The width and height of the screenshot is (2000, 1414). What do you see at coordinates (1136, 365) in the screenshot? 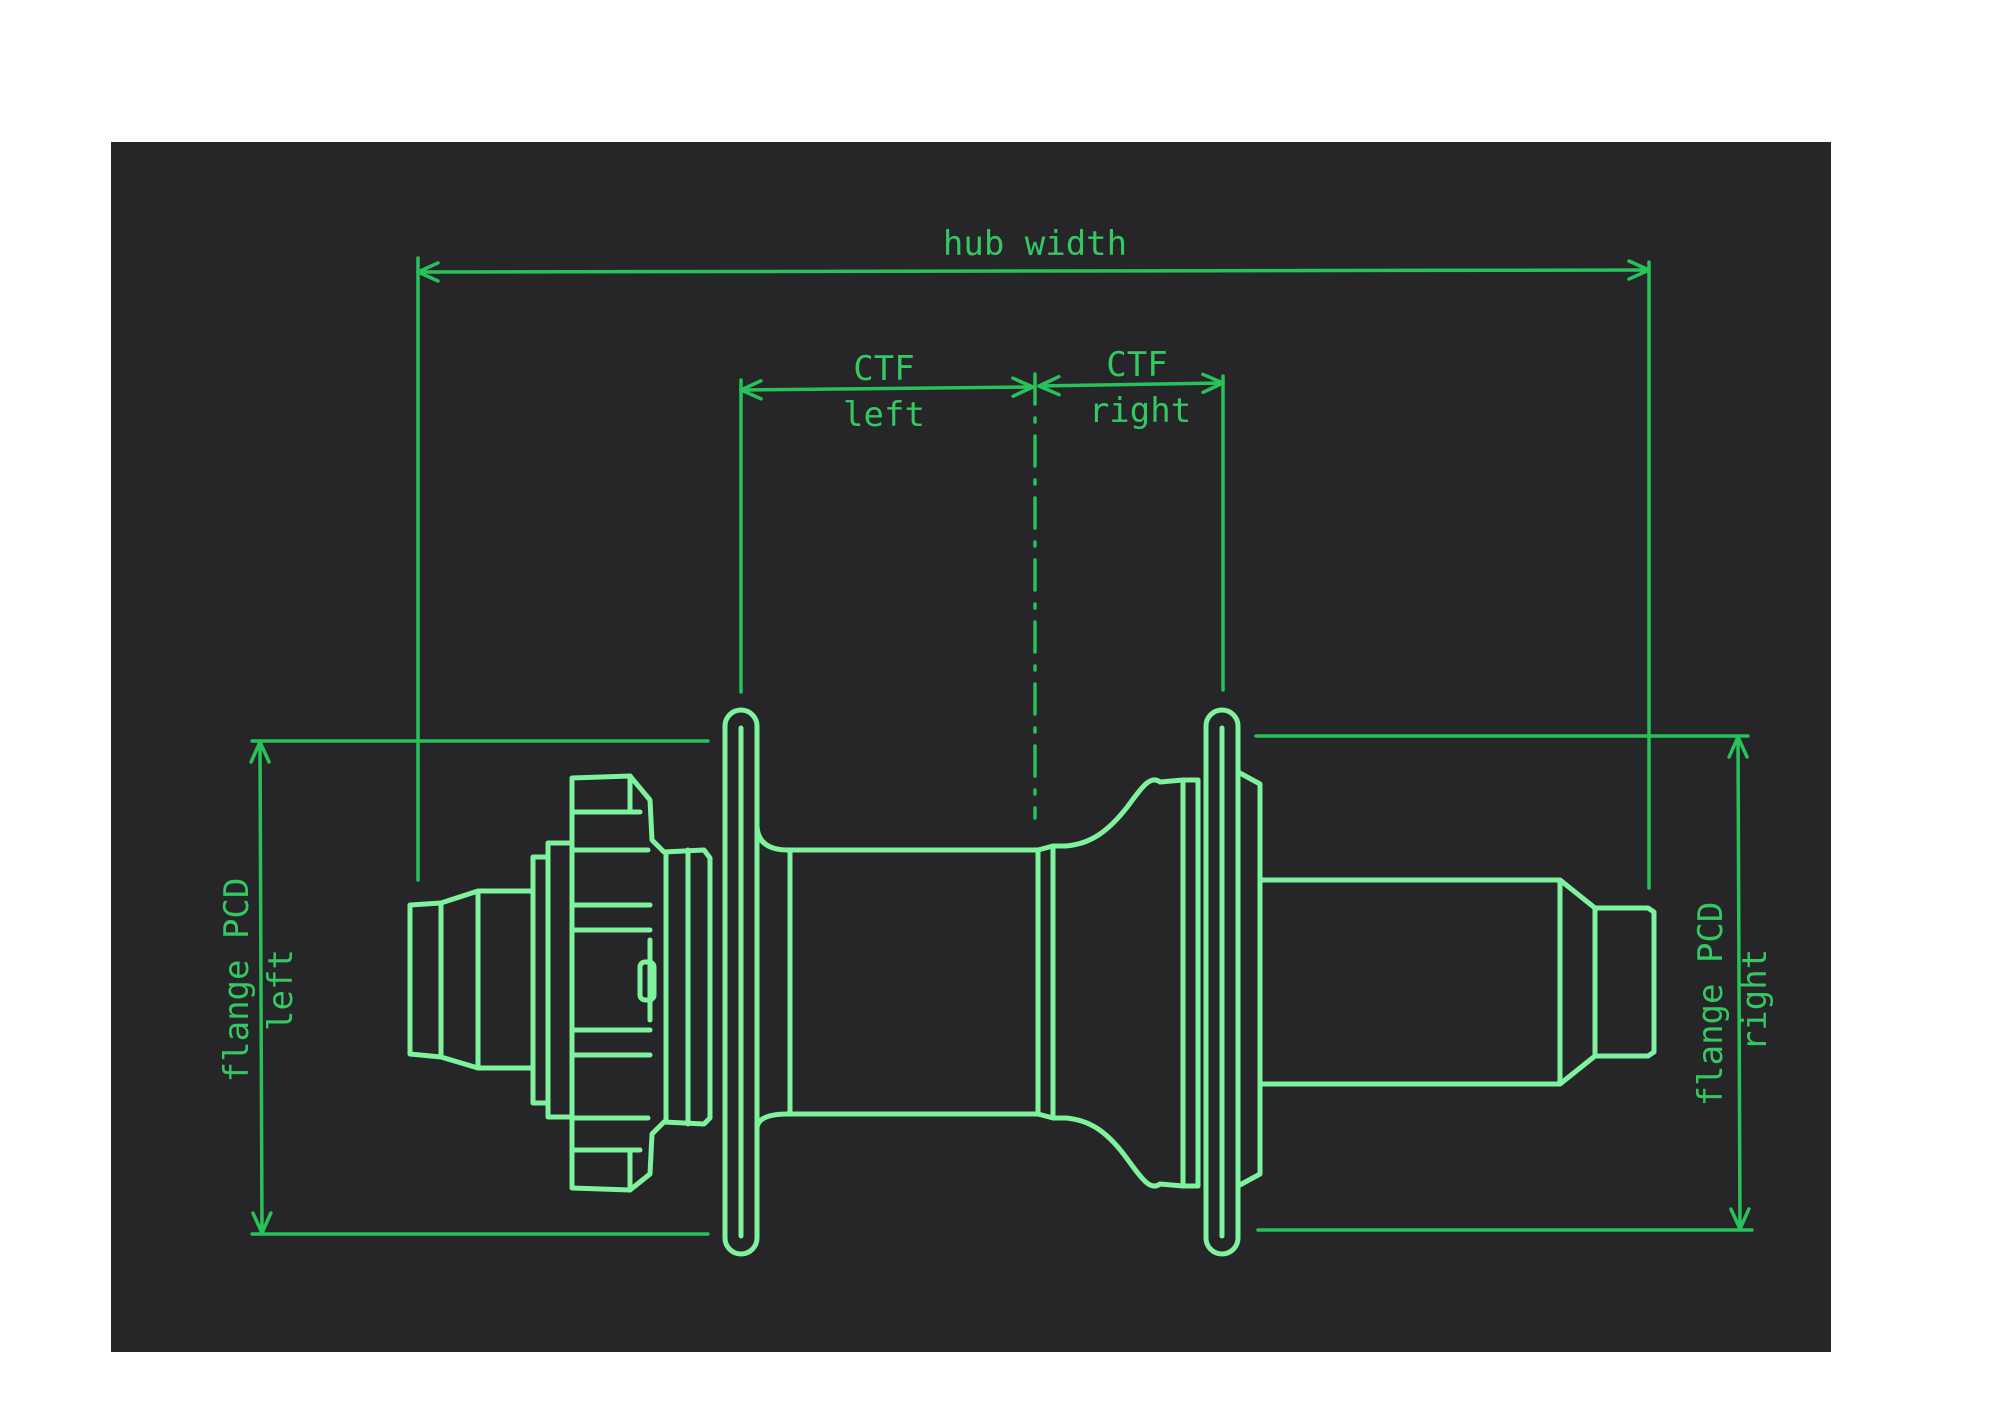
I see `label-ctf-right-line1: CTF` at bounding box center [1136, 365].